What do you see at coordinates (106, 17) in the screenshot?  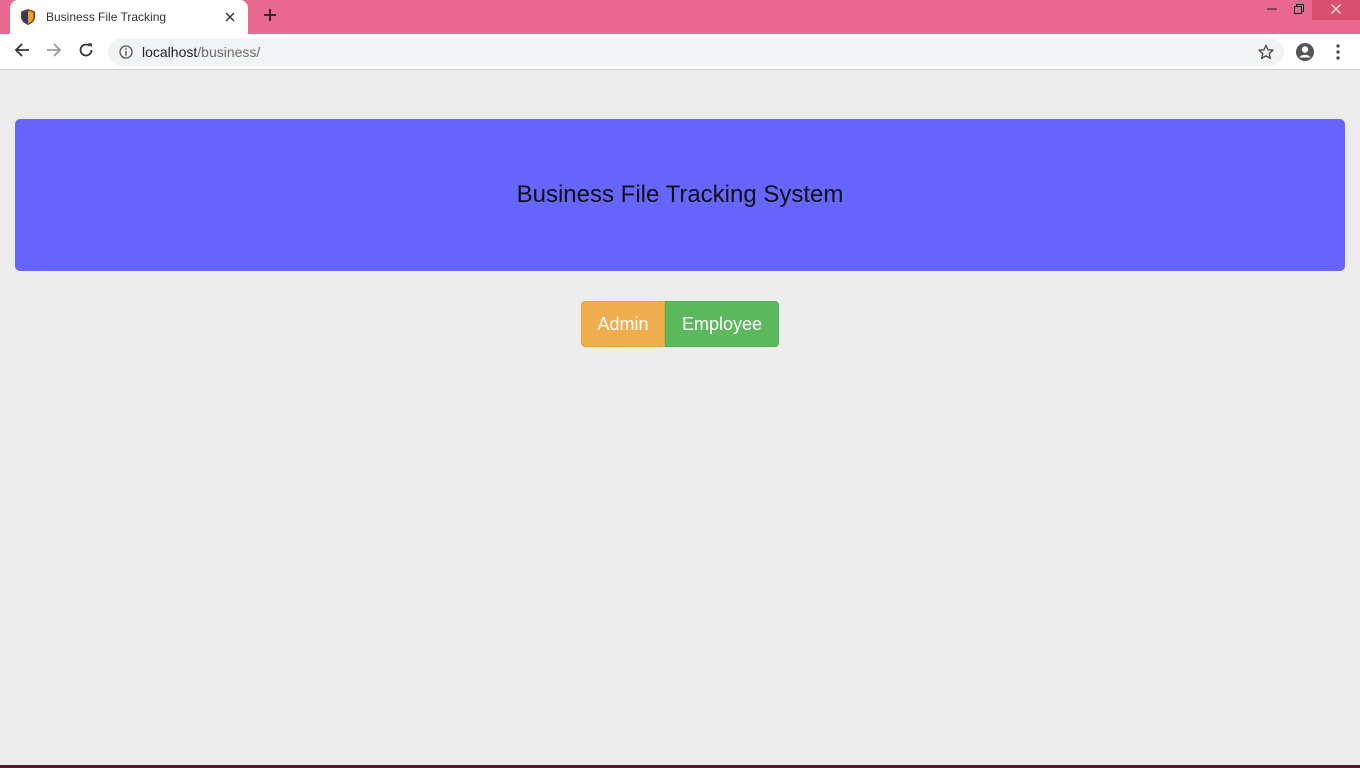 I see `tab-title: Business File Tracking` at bounding box center [106, 17].